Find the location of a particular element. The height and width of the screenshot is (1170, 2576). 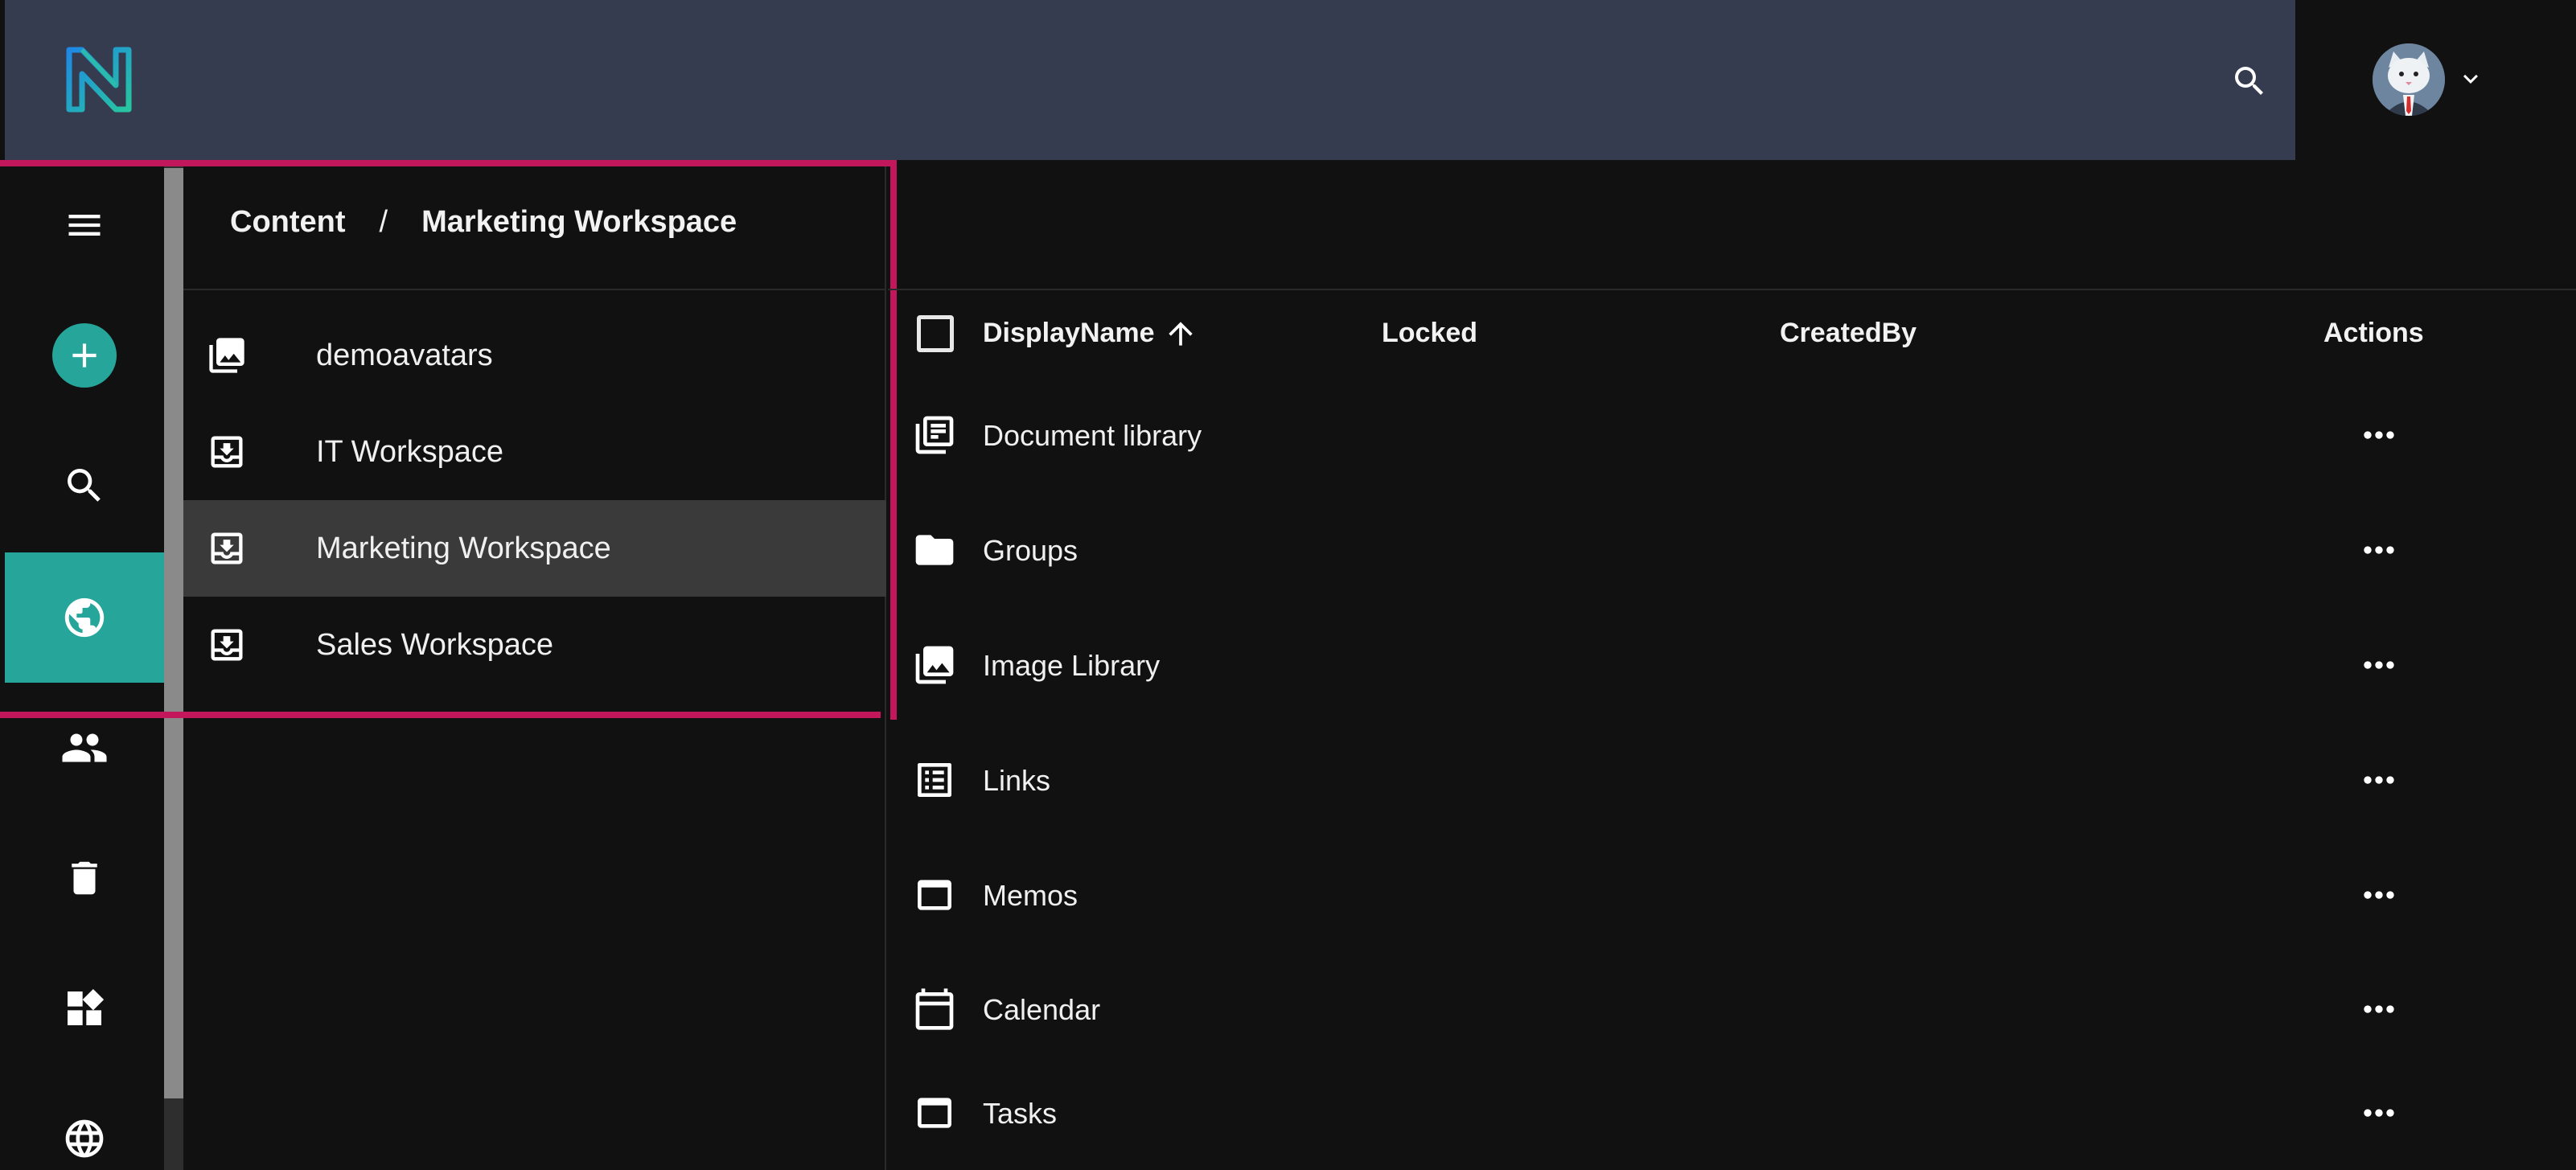

column-header-displayname: DisplayName is located at coordinates (1069, 333).